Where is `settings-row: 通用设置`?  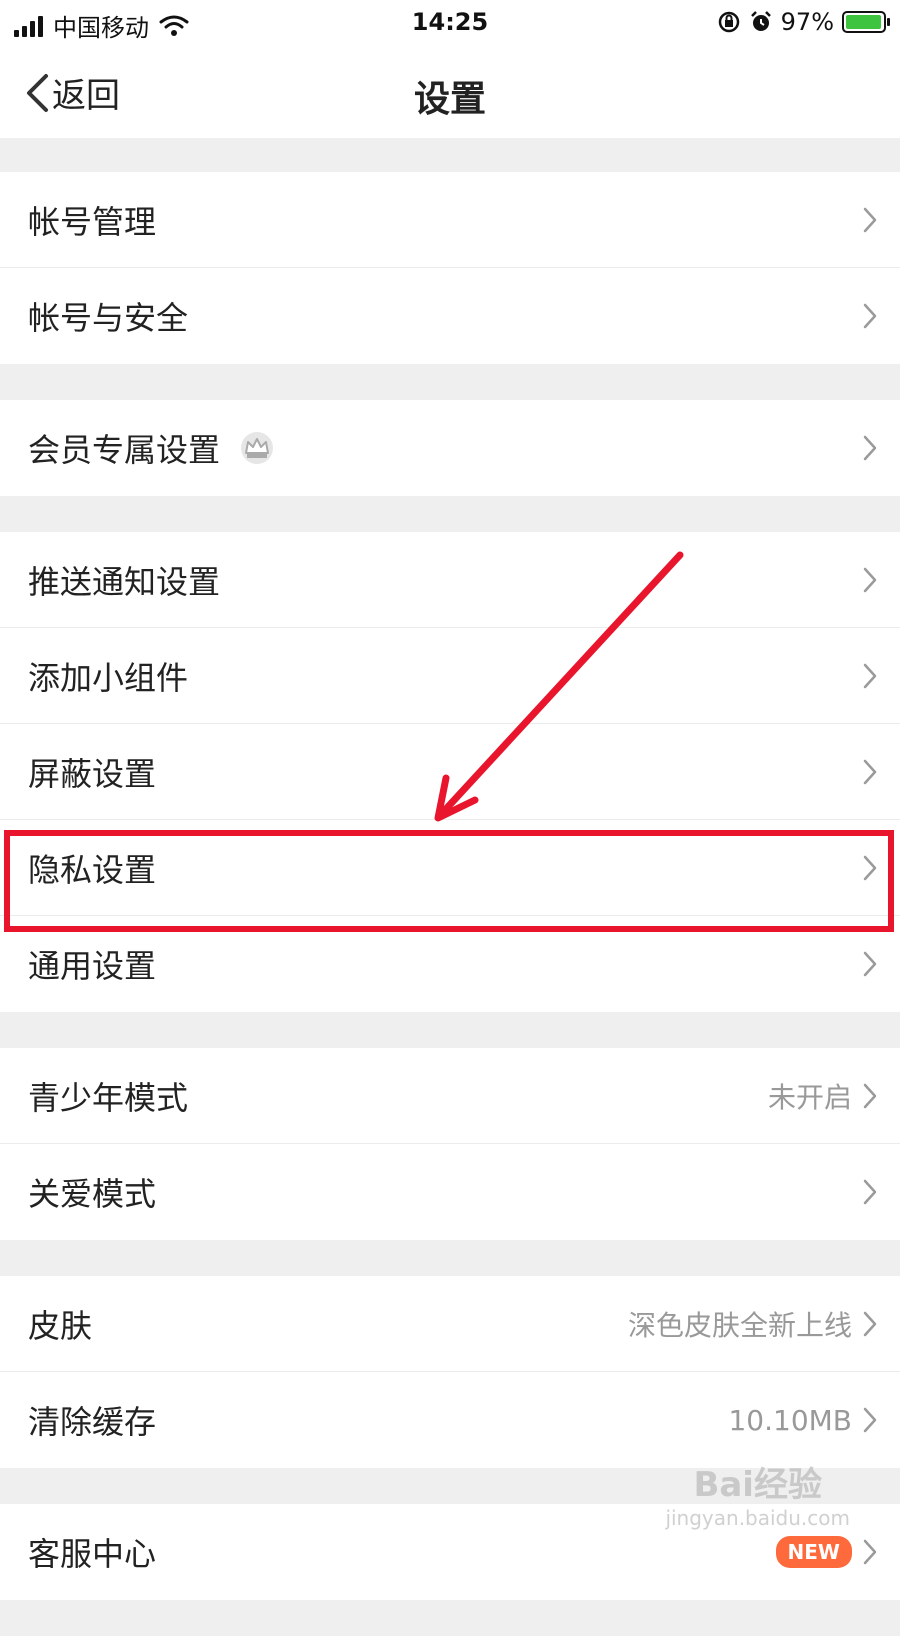 settings-row: 通用设置 is located at coordinates (450, 964).